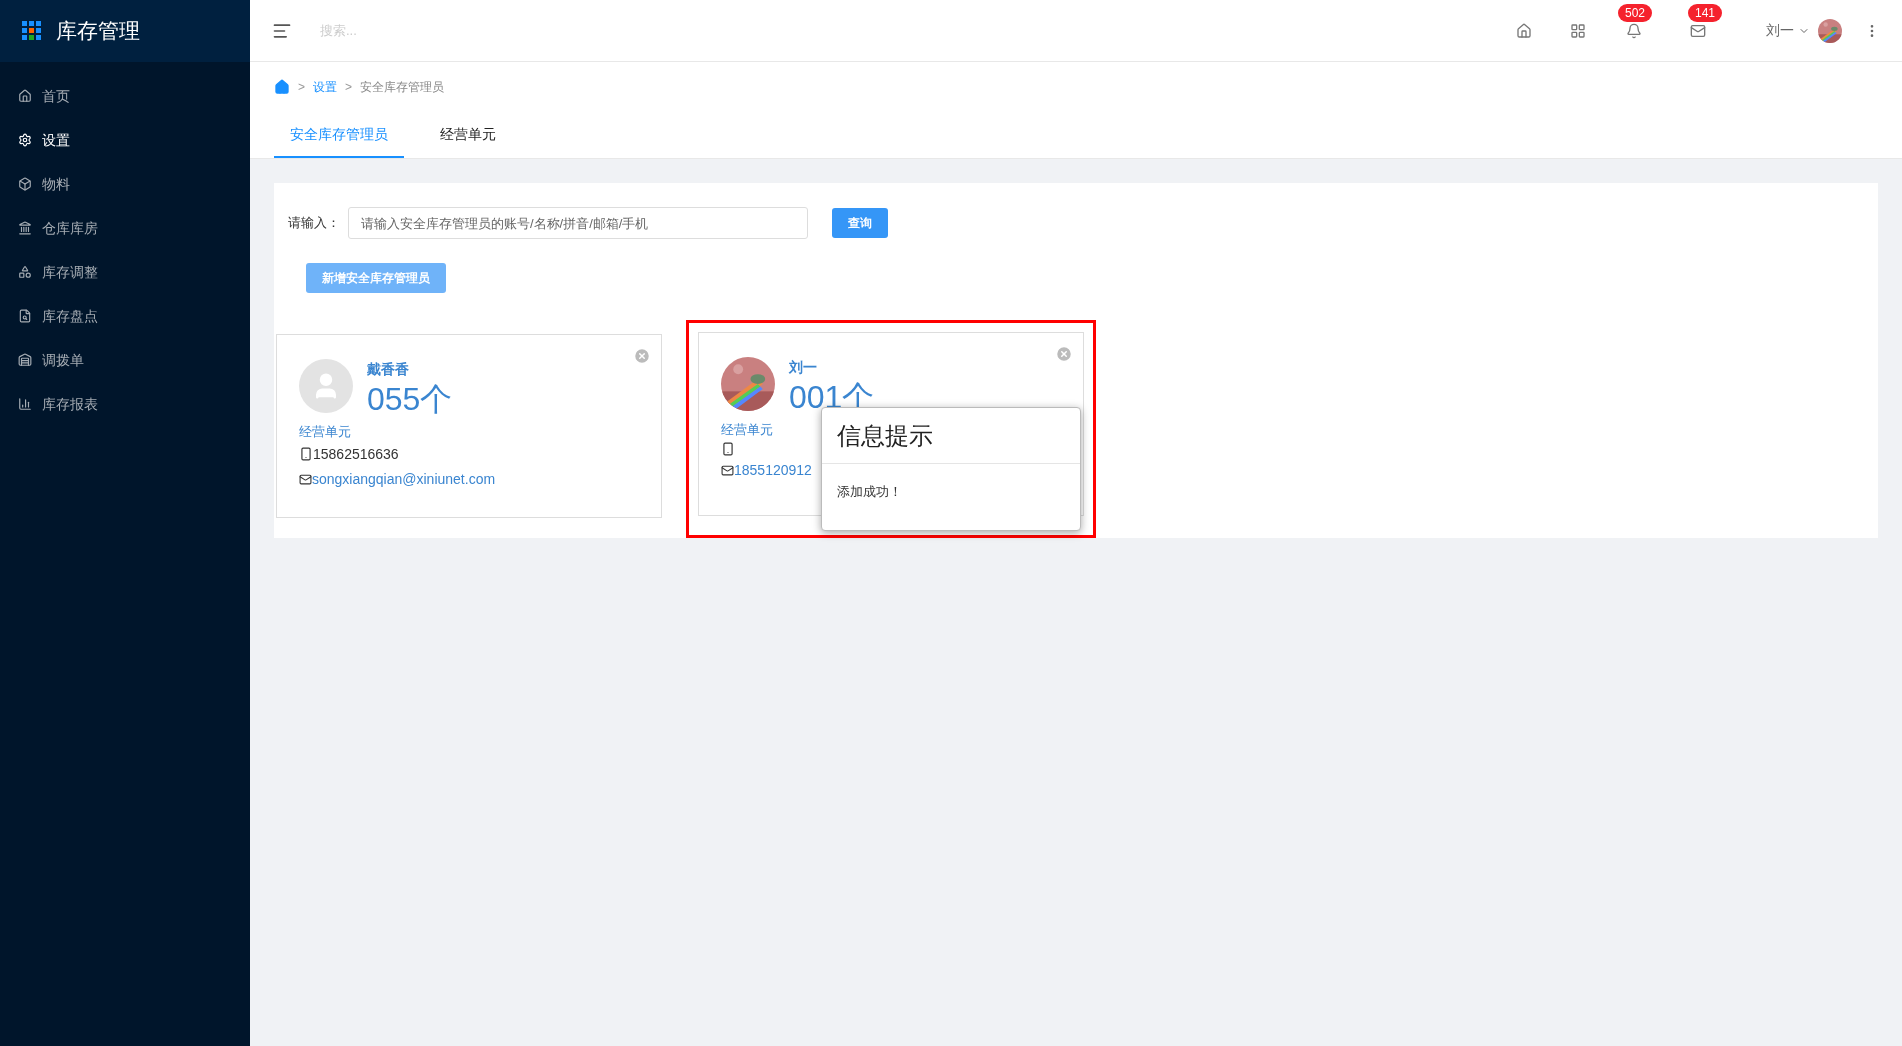 The width and height of the screenshot is (1902, 1046). Describe the element at coordinates (25, 316) in the screenshot. I see `file-search-icon` at that location.